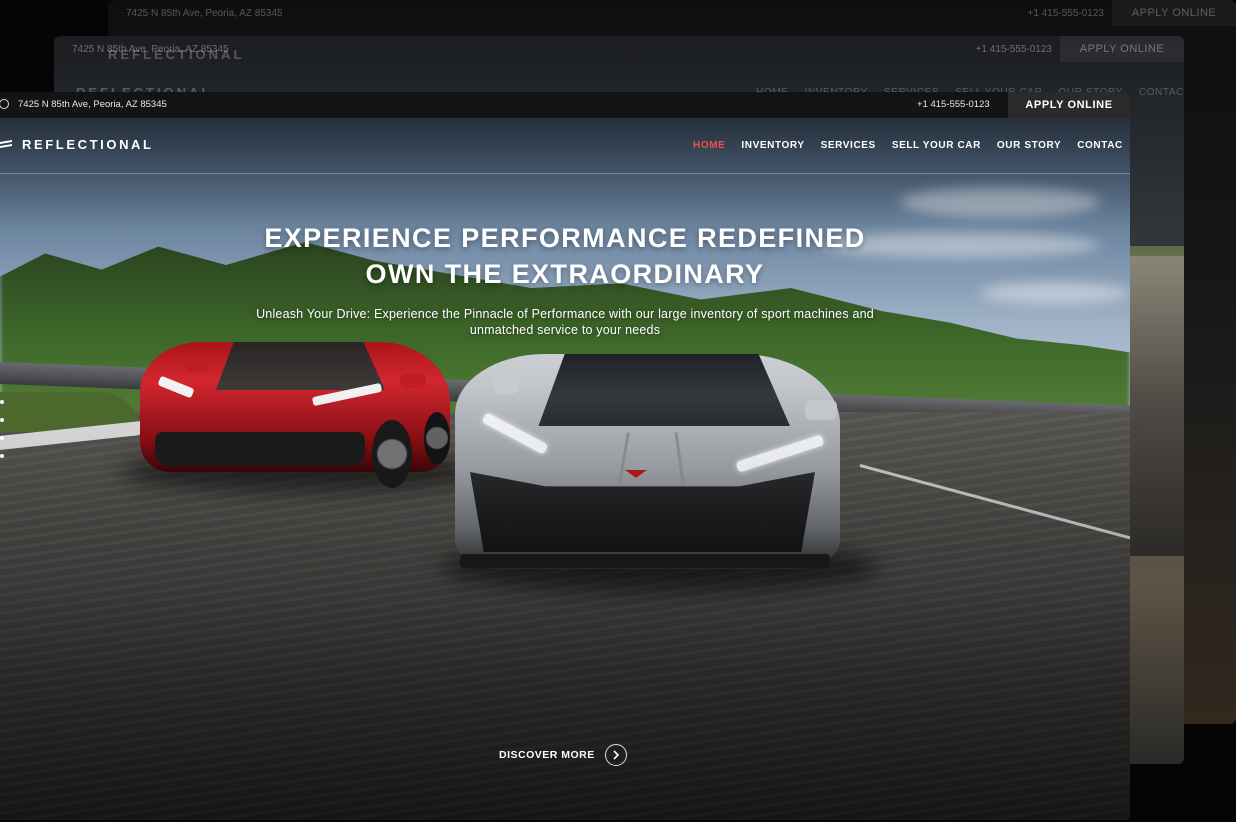 Image resolution: width=1236 pixels, height=822 pixels. I want to click on hero-title-line-2: OWN THE EXTRAORDINARY, so click(565, 274).